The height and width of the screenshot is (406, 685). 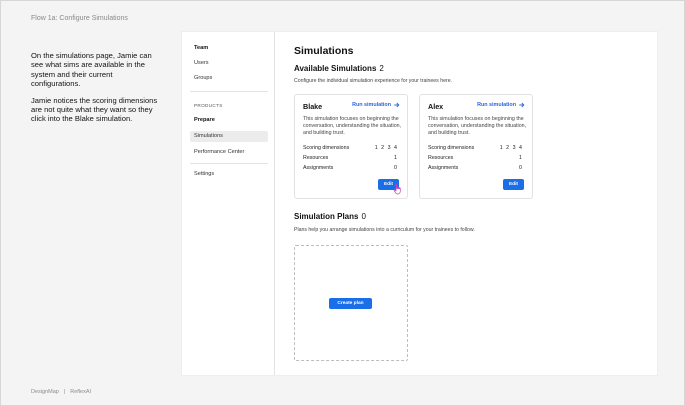 I want to click on simulation-plans-title: Simulation Plans 0, so click(x=330, y=216).